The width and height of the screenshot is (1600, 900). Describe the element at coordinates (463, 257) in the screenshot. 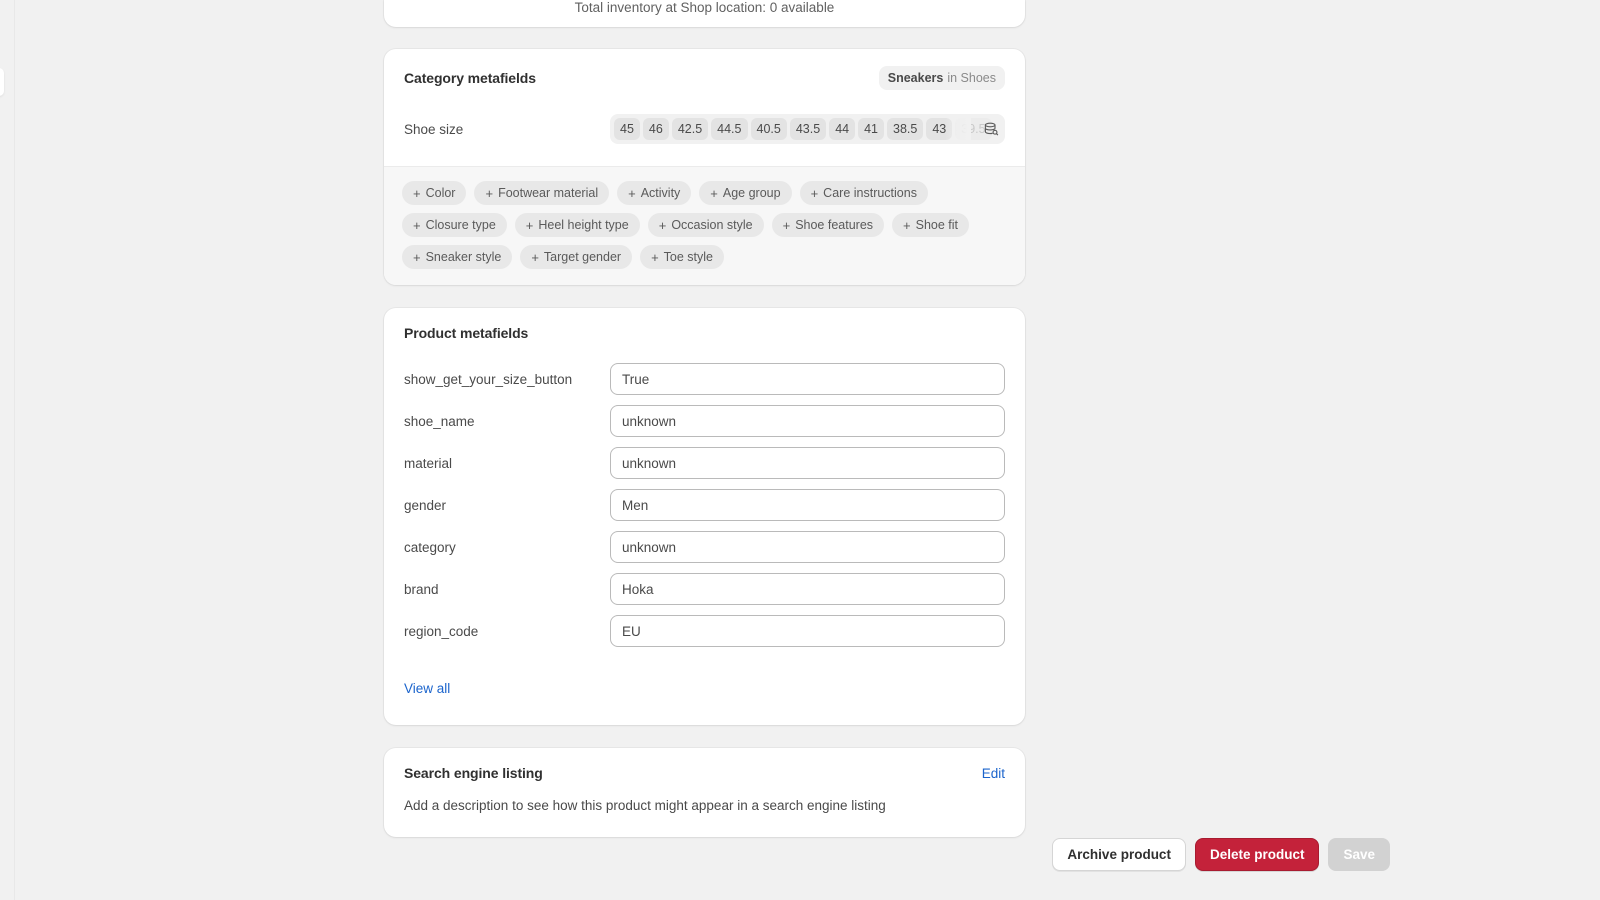

I see `add-metafield-chip-label: Sneaker style` at that location.